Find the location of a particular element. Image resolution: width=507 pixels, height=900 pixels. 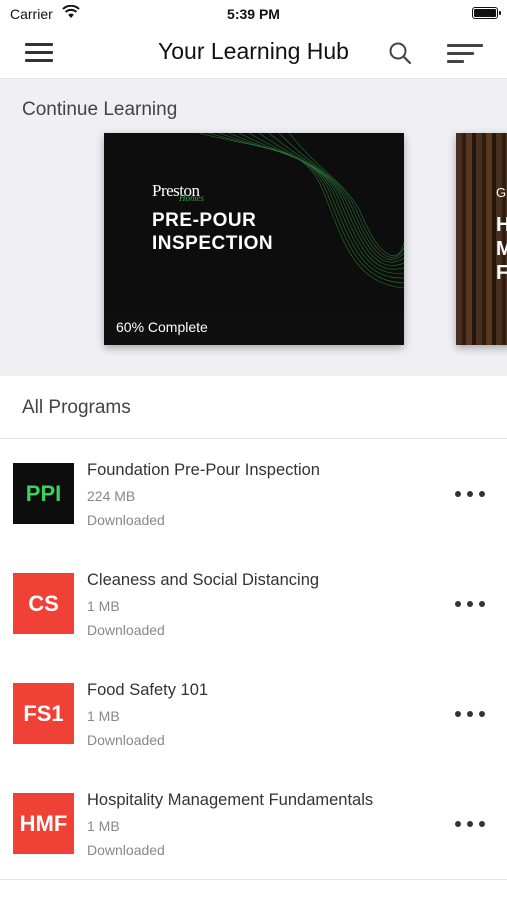

program-thumbnail: HMF is located at coordinates (43, 823).